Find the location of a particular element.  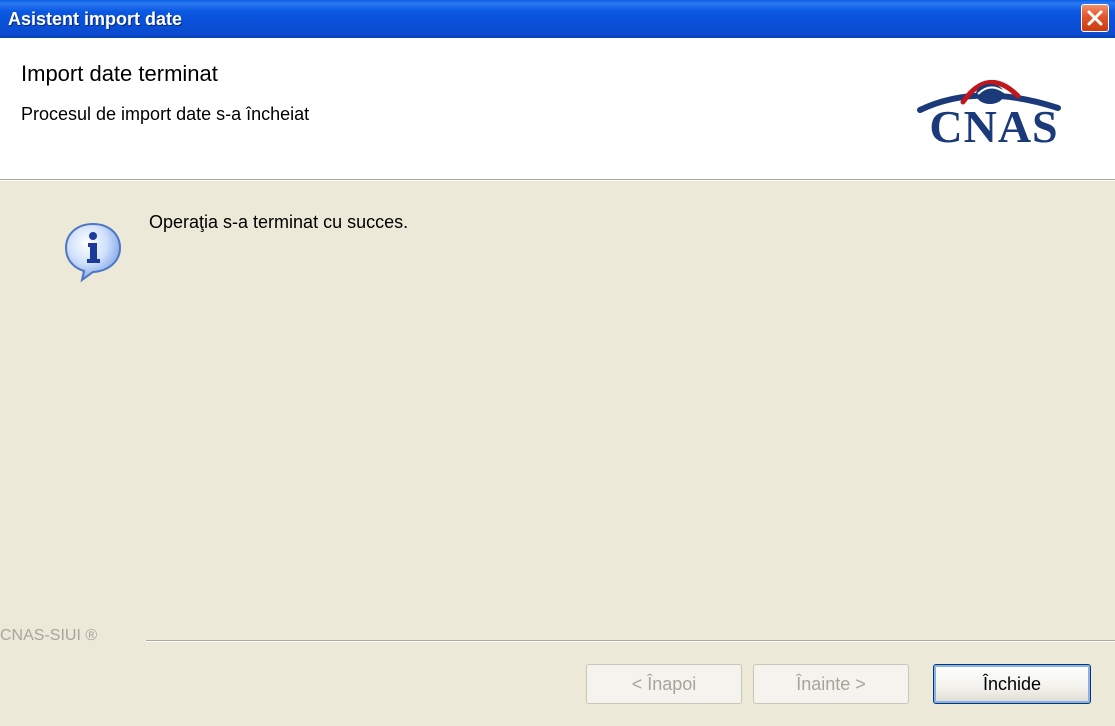

page-title: Import date terminat is located at coordinates (119, 73).